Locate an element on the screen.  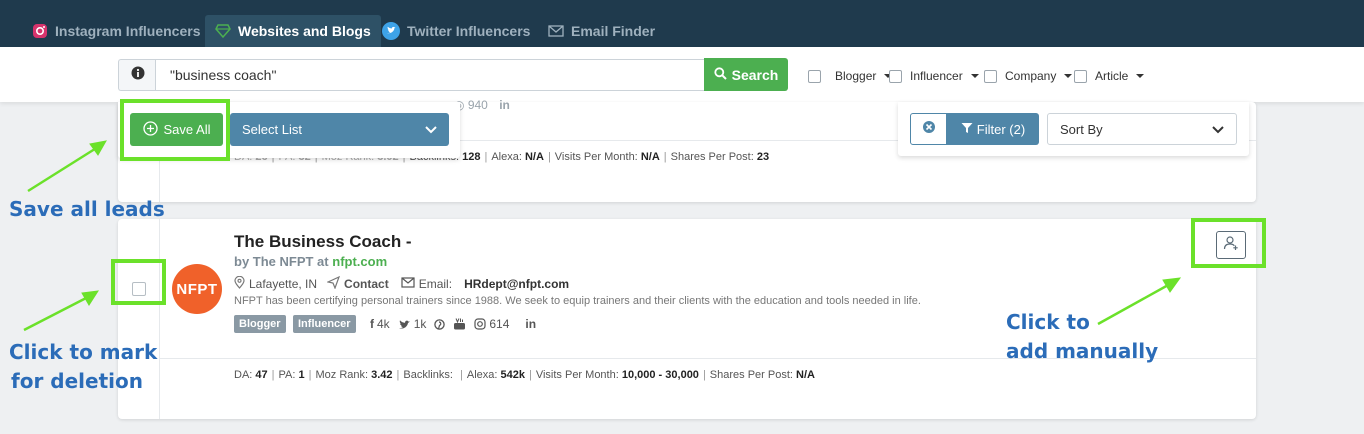
pinterest-icon is located at coordinates (440, 324).